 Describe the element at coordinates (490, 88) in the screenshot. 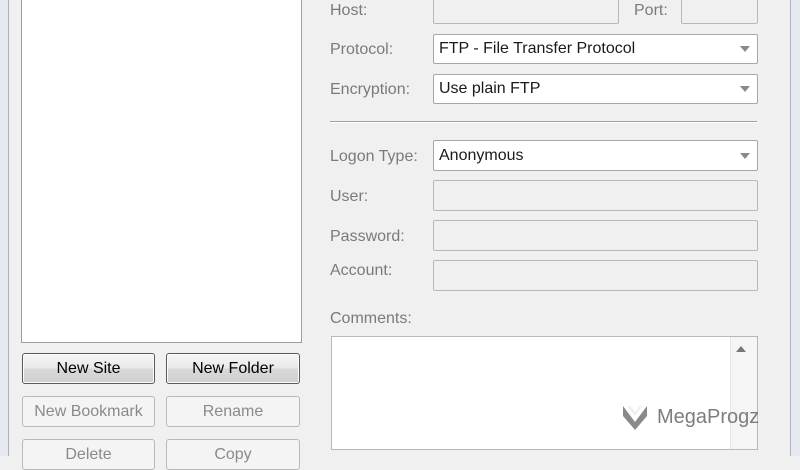

I see `encryption-select-value: Use plain FTP` at that location.